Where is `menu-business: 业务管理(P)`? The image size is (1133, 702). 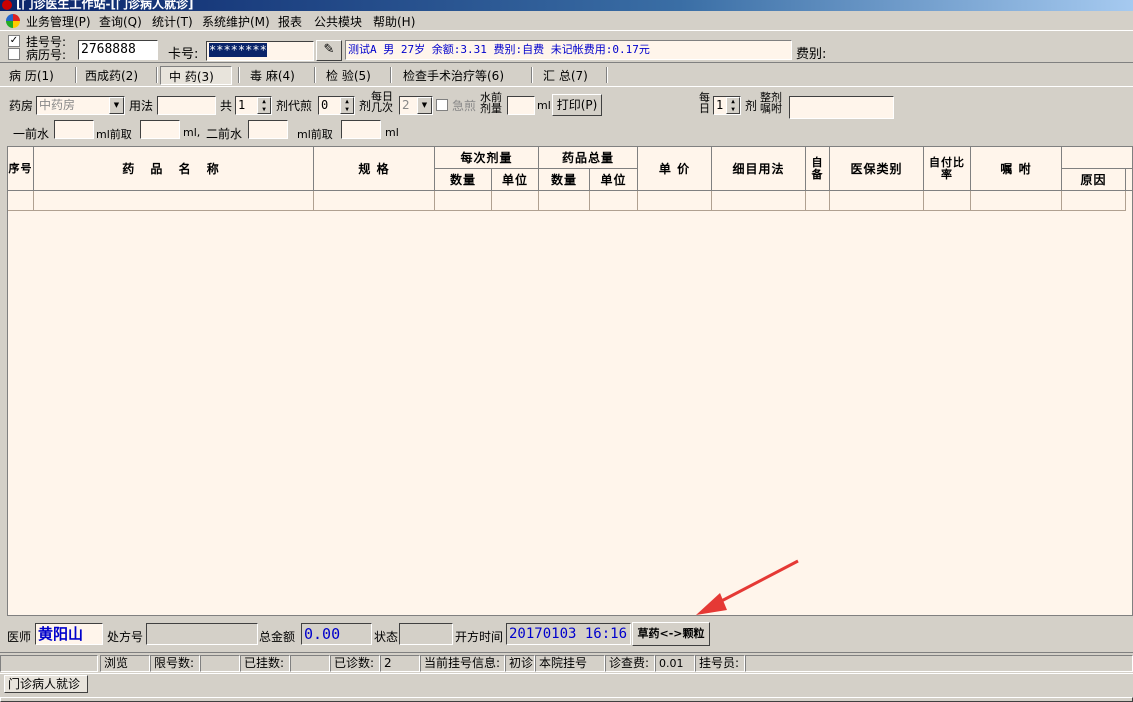 menu-business: 业务管理(P) is located at coordinates (58, 21).